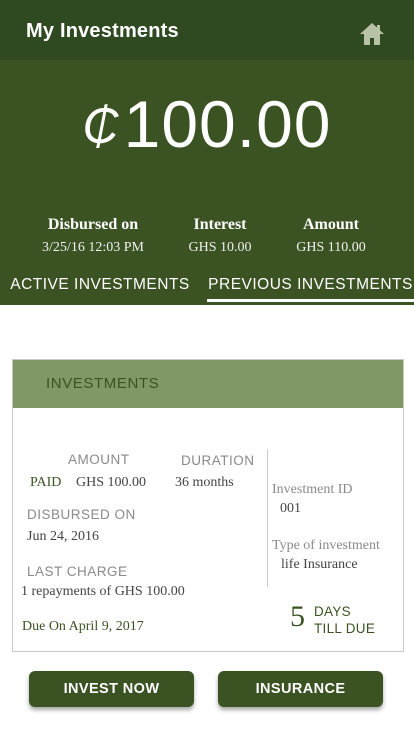  I want to click on till-due-label: TILL DUE, so click(345, 628).